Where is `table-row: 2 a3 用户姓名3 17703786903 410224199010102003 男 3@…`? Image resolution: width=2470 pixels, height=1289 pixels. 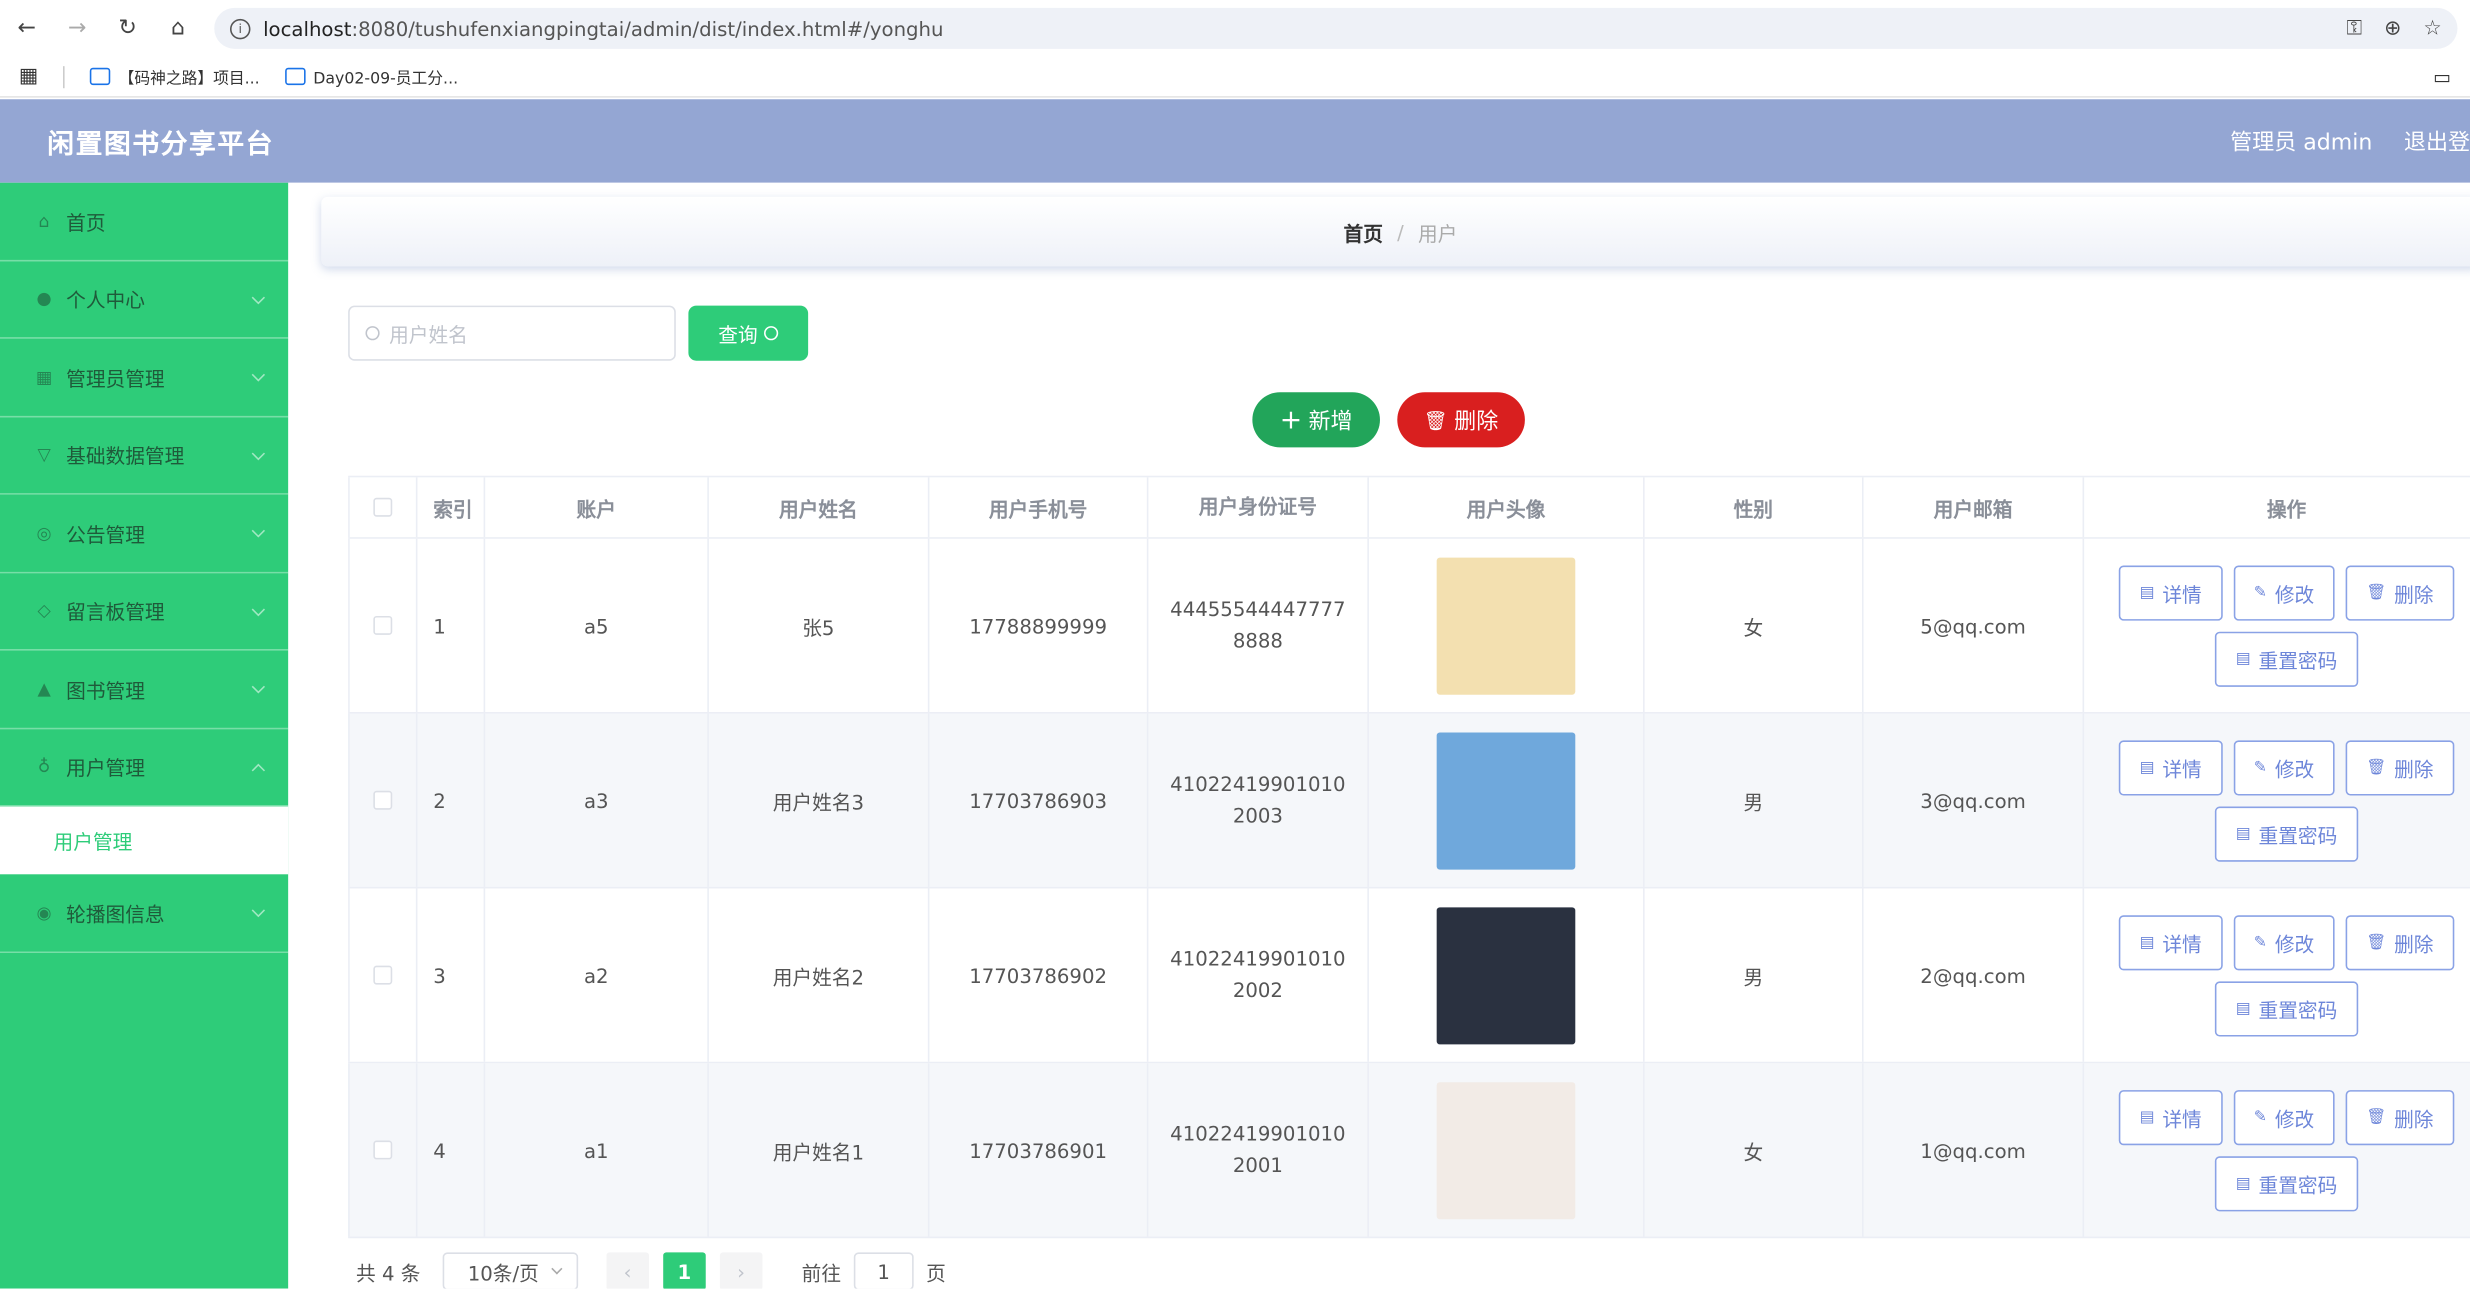
table-row: 2 a3 用户姓名3 17703786903 410224199010102003 男 3@… is located at coordinates (1409, 801).